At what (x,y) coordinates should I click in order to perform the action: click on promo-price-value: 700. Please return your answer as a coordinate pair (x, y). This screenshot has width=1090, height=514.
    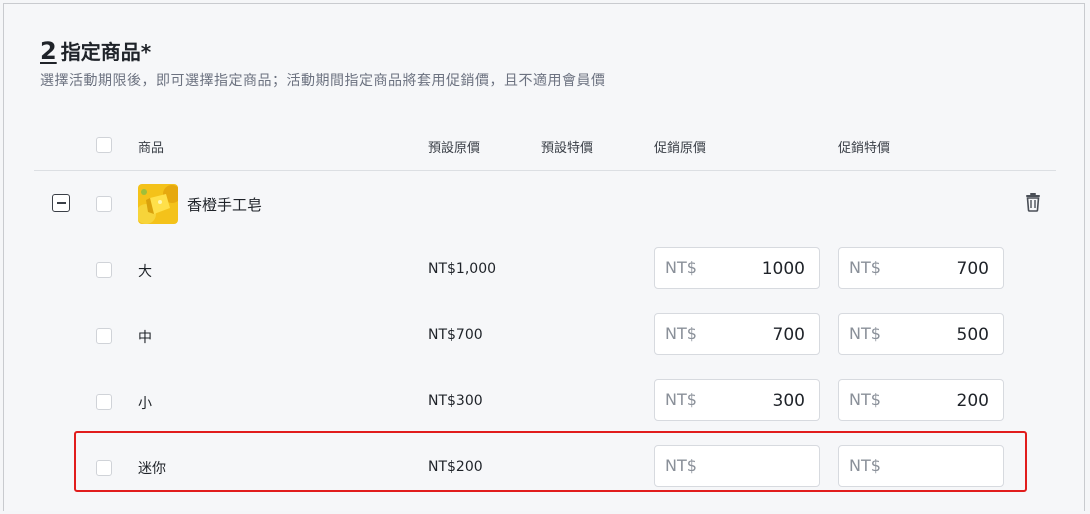
    Looking at the image, I should click on (788, 335).